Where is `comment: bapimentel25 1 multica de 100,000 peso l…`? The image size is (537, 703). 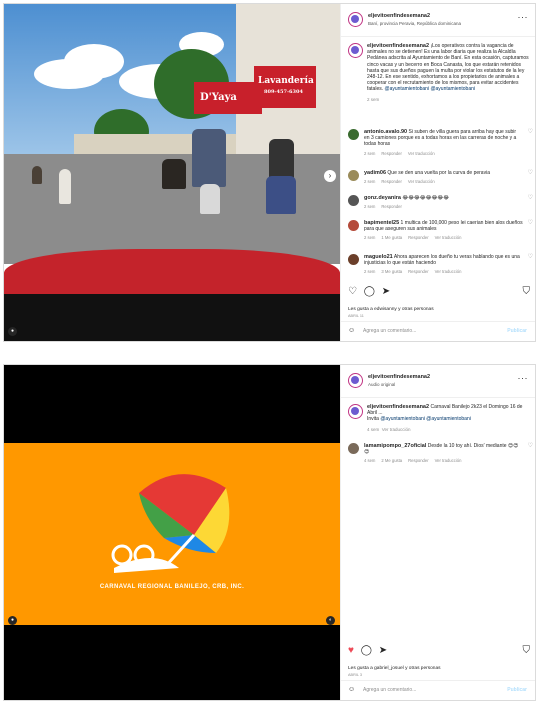 comment: bapimentel25 1 multica de 100,000 peso l… is located at coordinates (440, 231).